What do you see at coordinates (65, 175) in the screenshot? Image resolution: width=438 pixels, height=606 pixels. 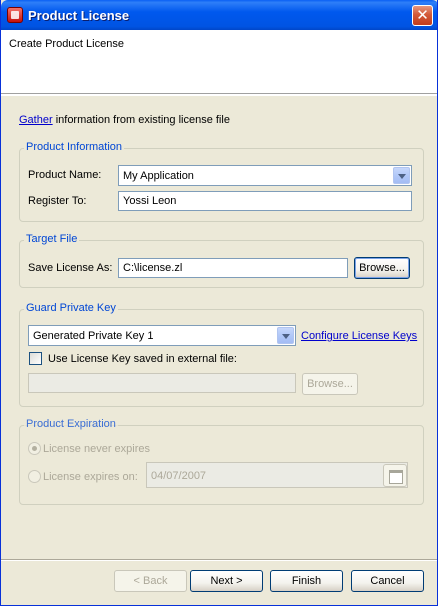 I see `product-name-label: Product Name:` at bounding box center [65, 175].